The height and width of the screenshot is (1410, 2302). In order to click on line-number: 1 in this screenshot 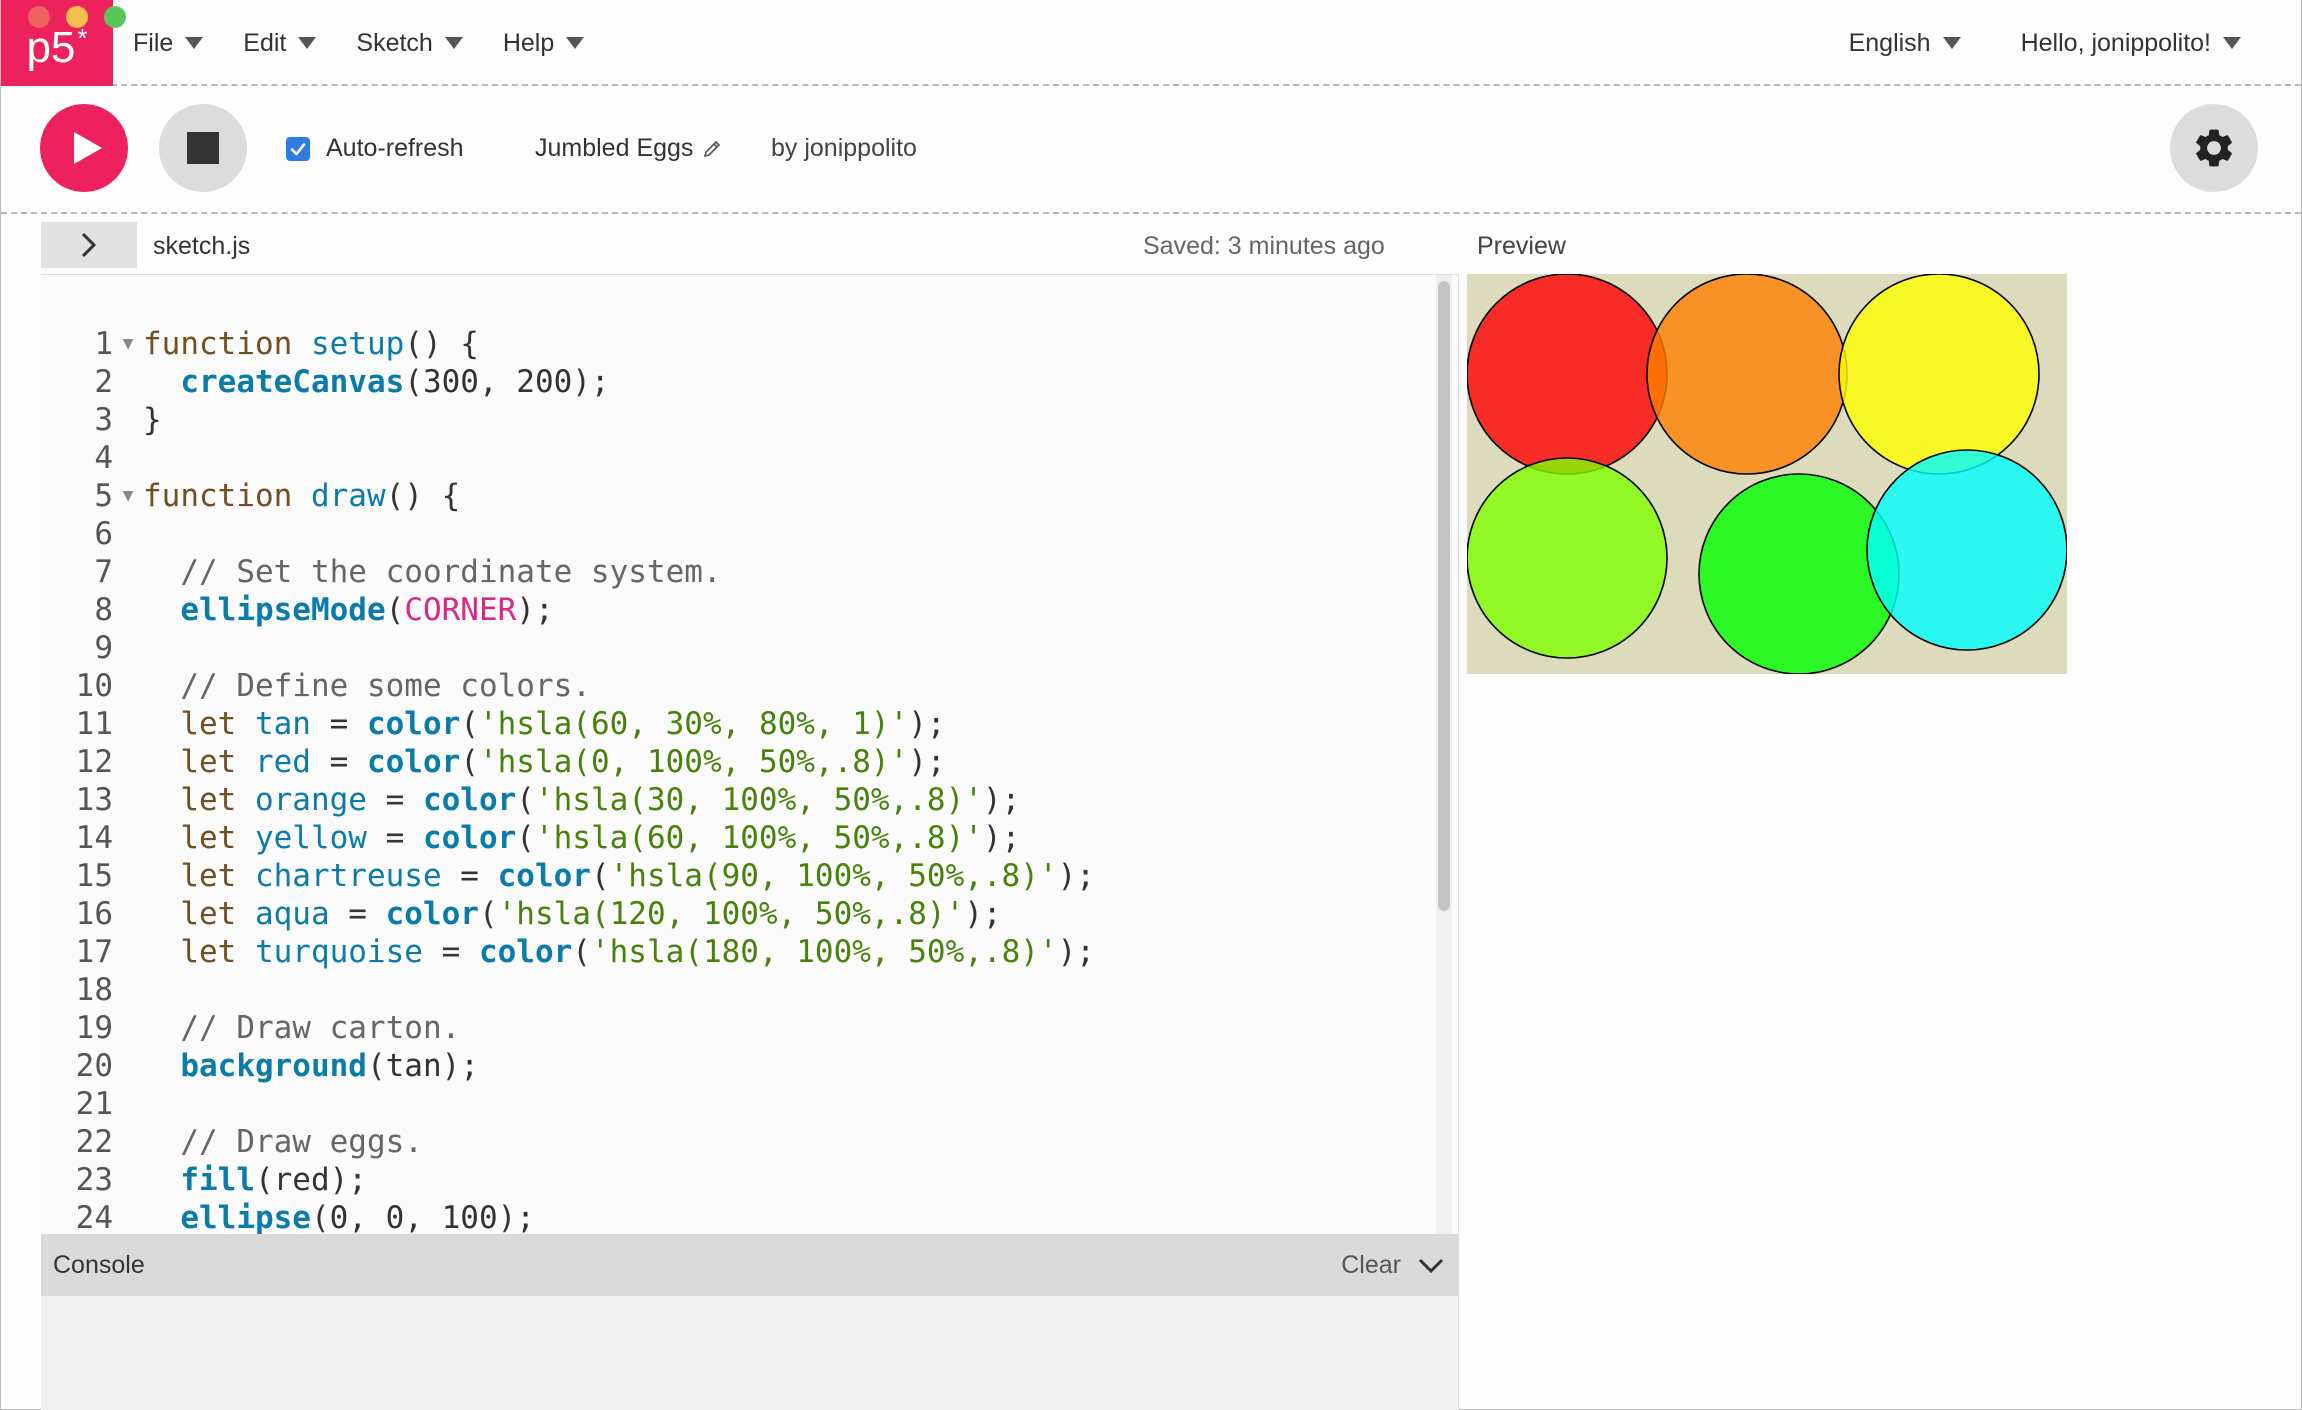, I will do `click(103, 344)`.